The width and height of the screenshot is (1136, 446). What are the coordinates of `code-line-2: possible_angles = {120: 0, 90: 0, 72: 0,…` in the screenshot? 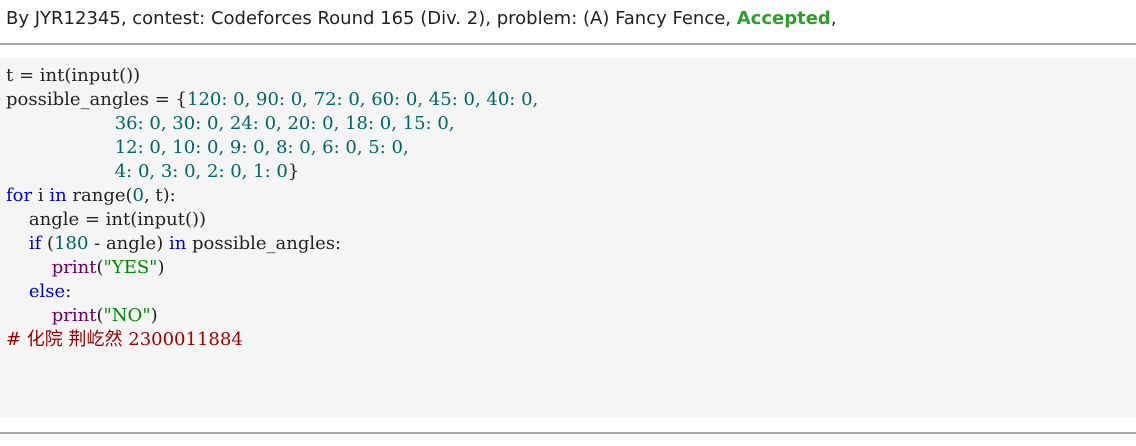 It's located at (571, 100).